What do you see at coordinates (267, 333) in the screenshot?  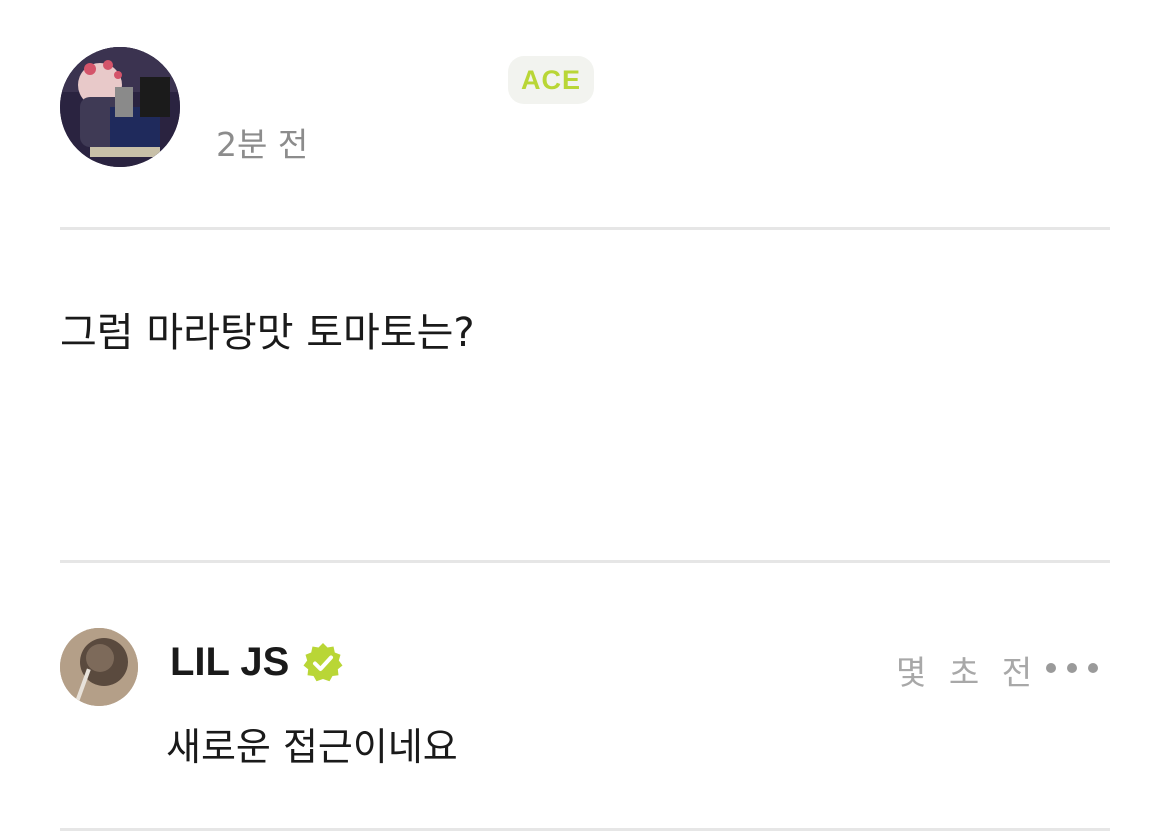 I see `post-content: 그럼 마라탕맛 토마토는?` at bounding box center [267, 333].